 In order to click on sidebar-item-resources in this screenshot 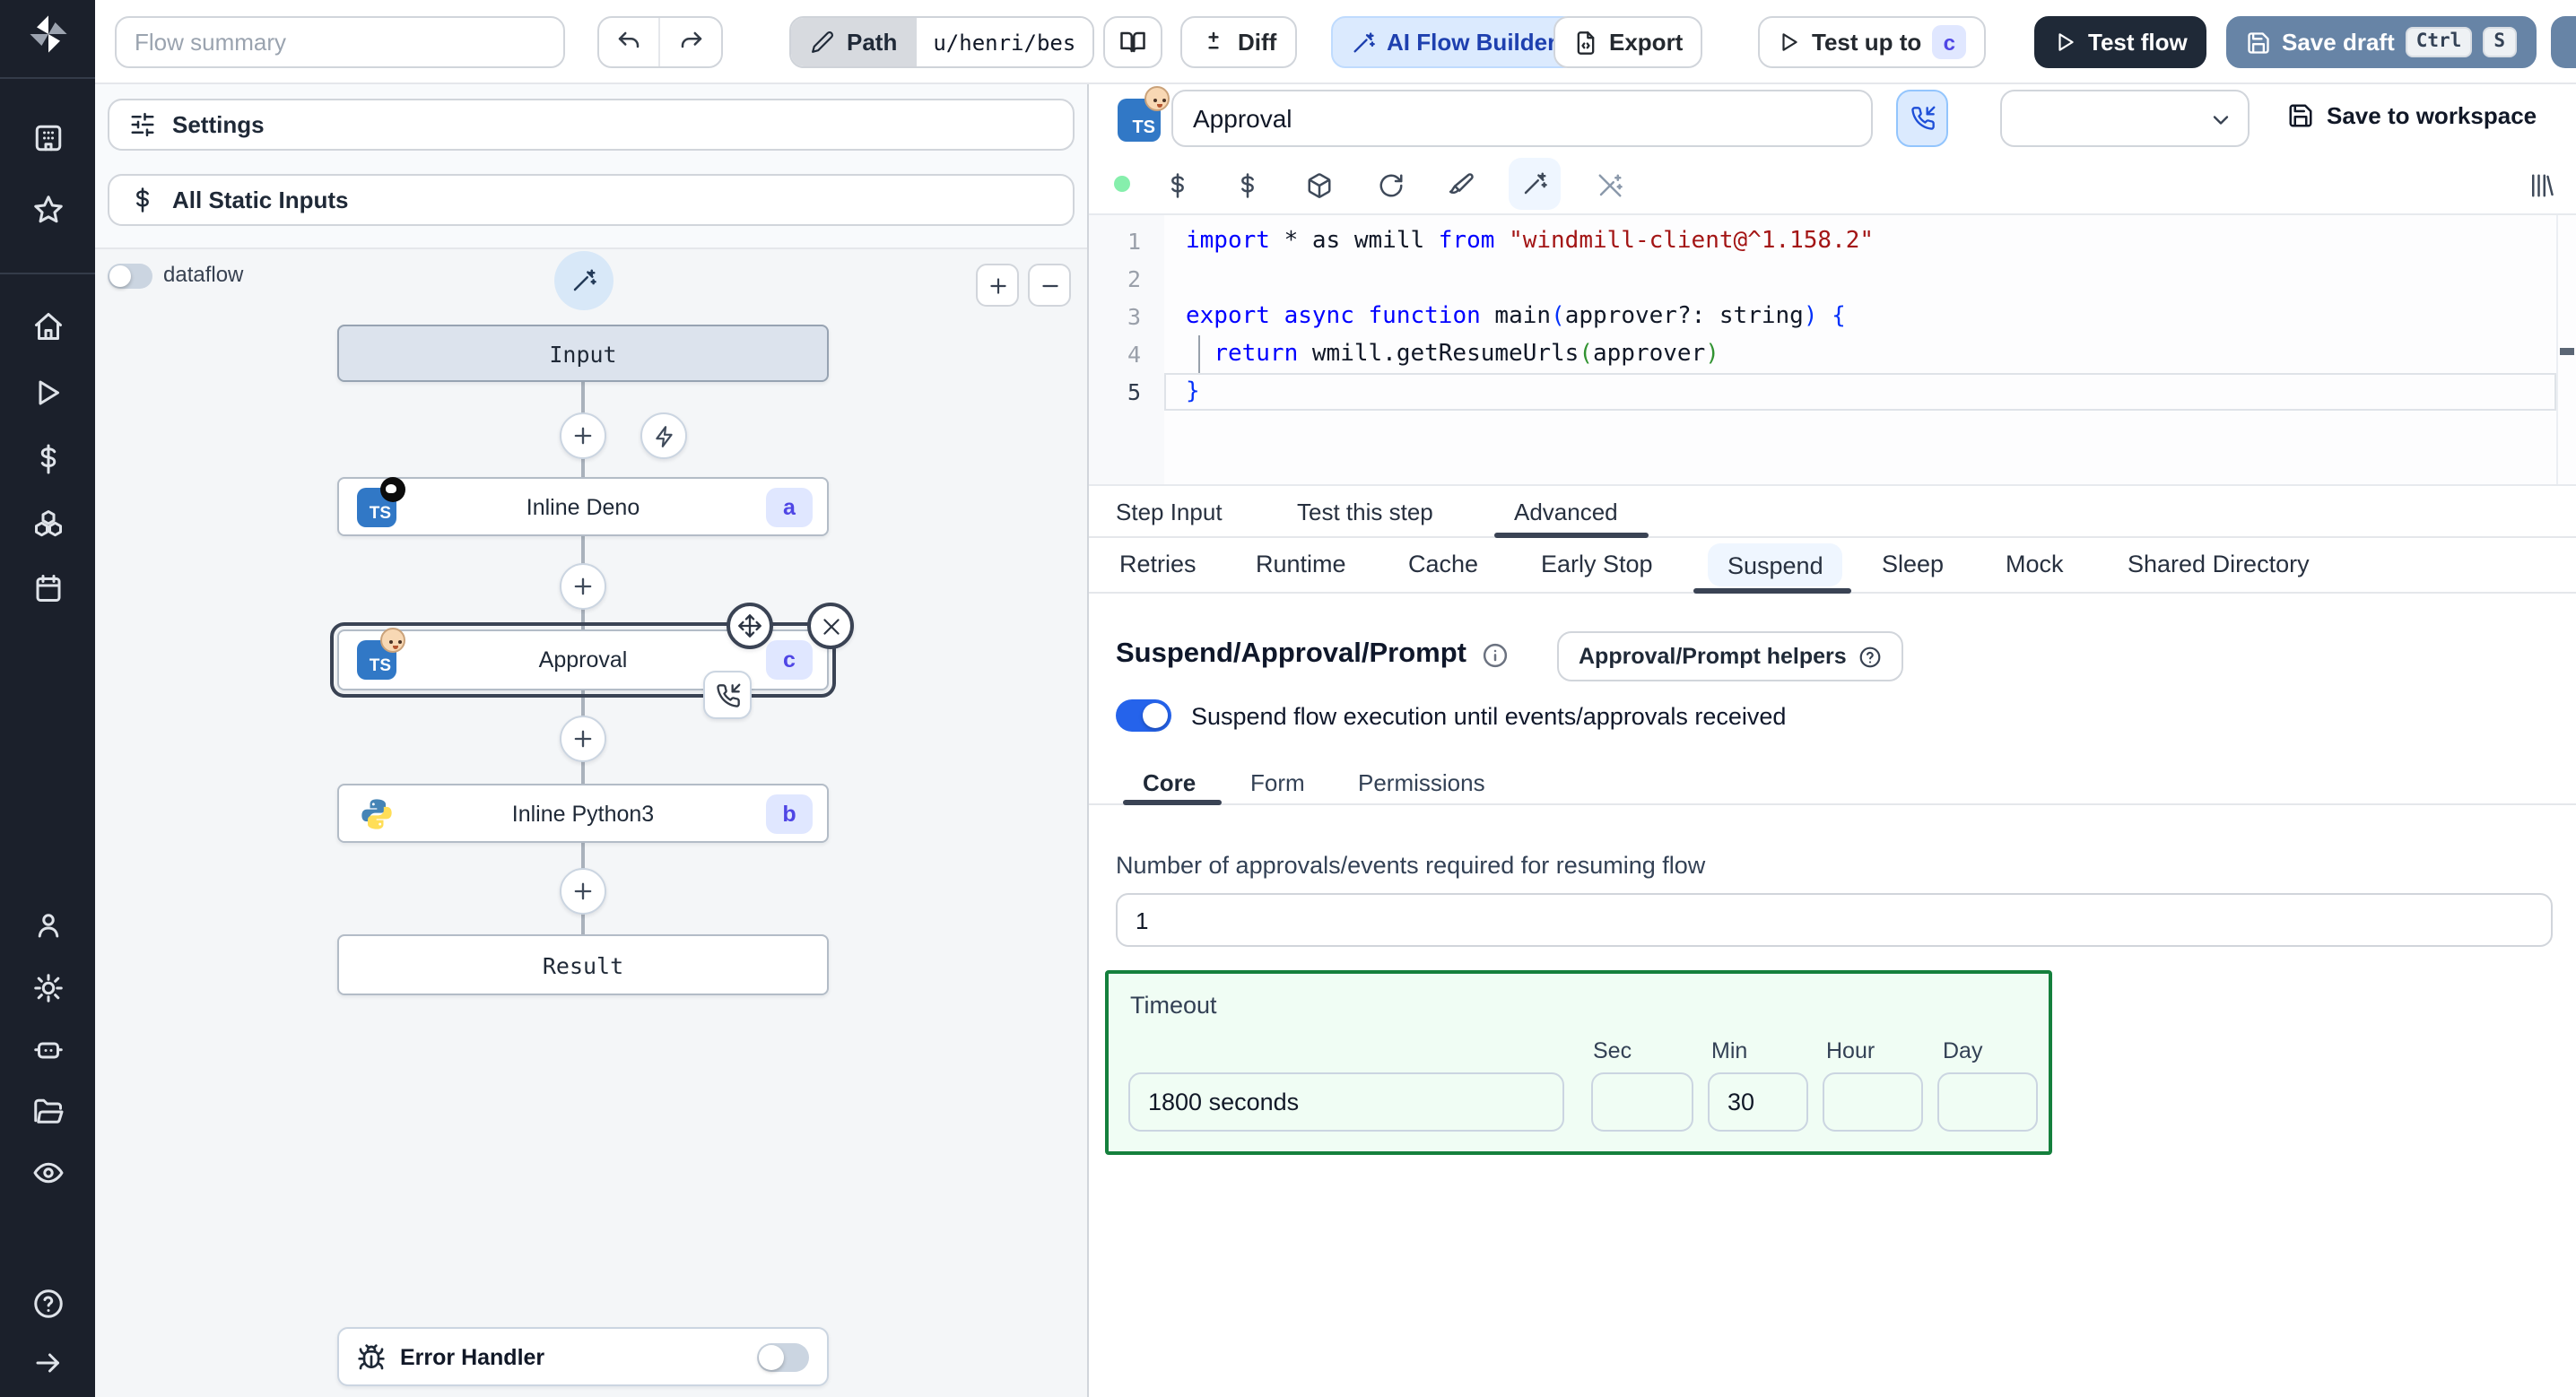, I will do `click(47, 524)`.